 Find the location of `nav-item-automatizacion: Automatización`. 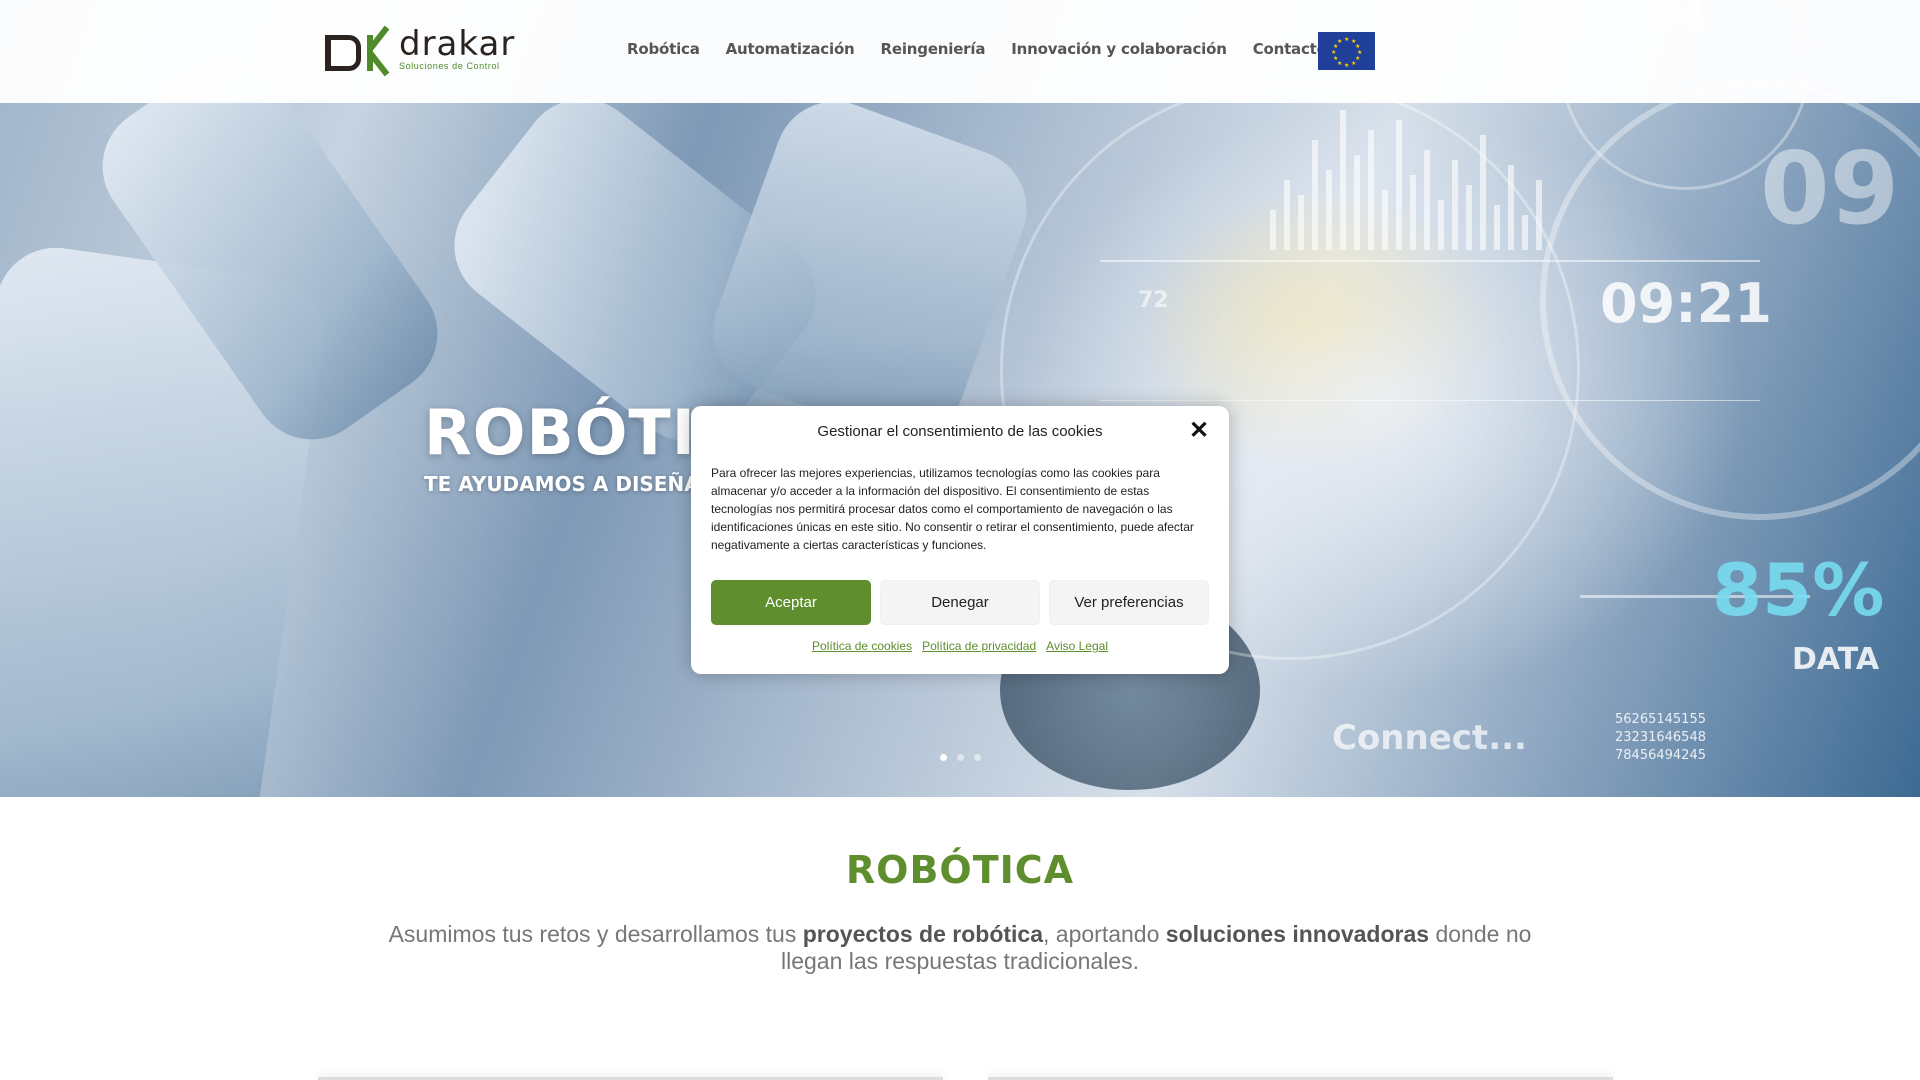

nav-item-automatizacion: Automatización is located at coordinates (790, 49).